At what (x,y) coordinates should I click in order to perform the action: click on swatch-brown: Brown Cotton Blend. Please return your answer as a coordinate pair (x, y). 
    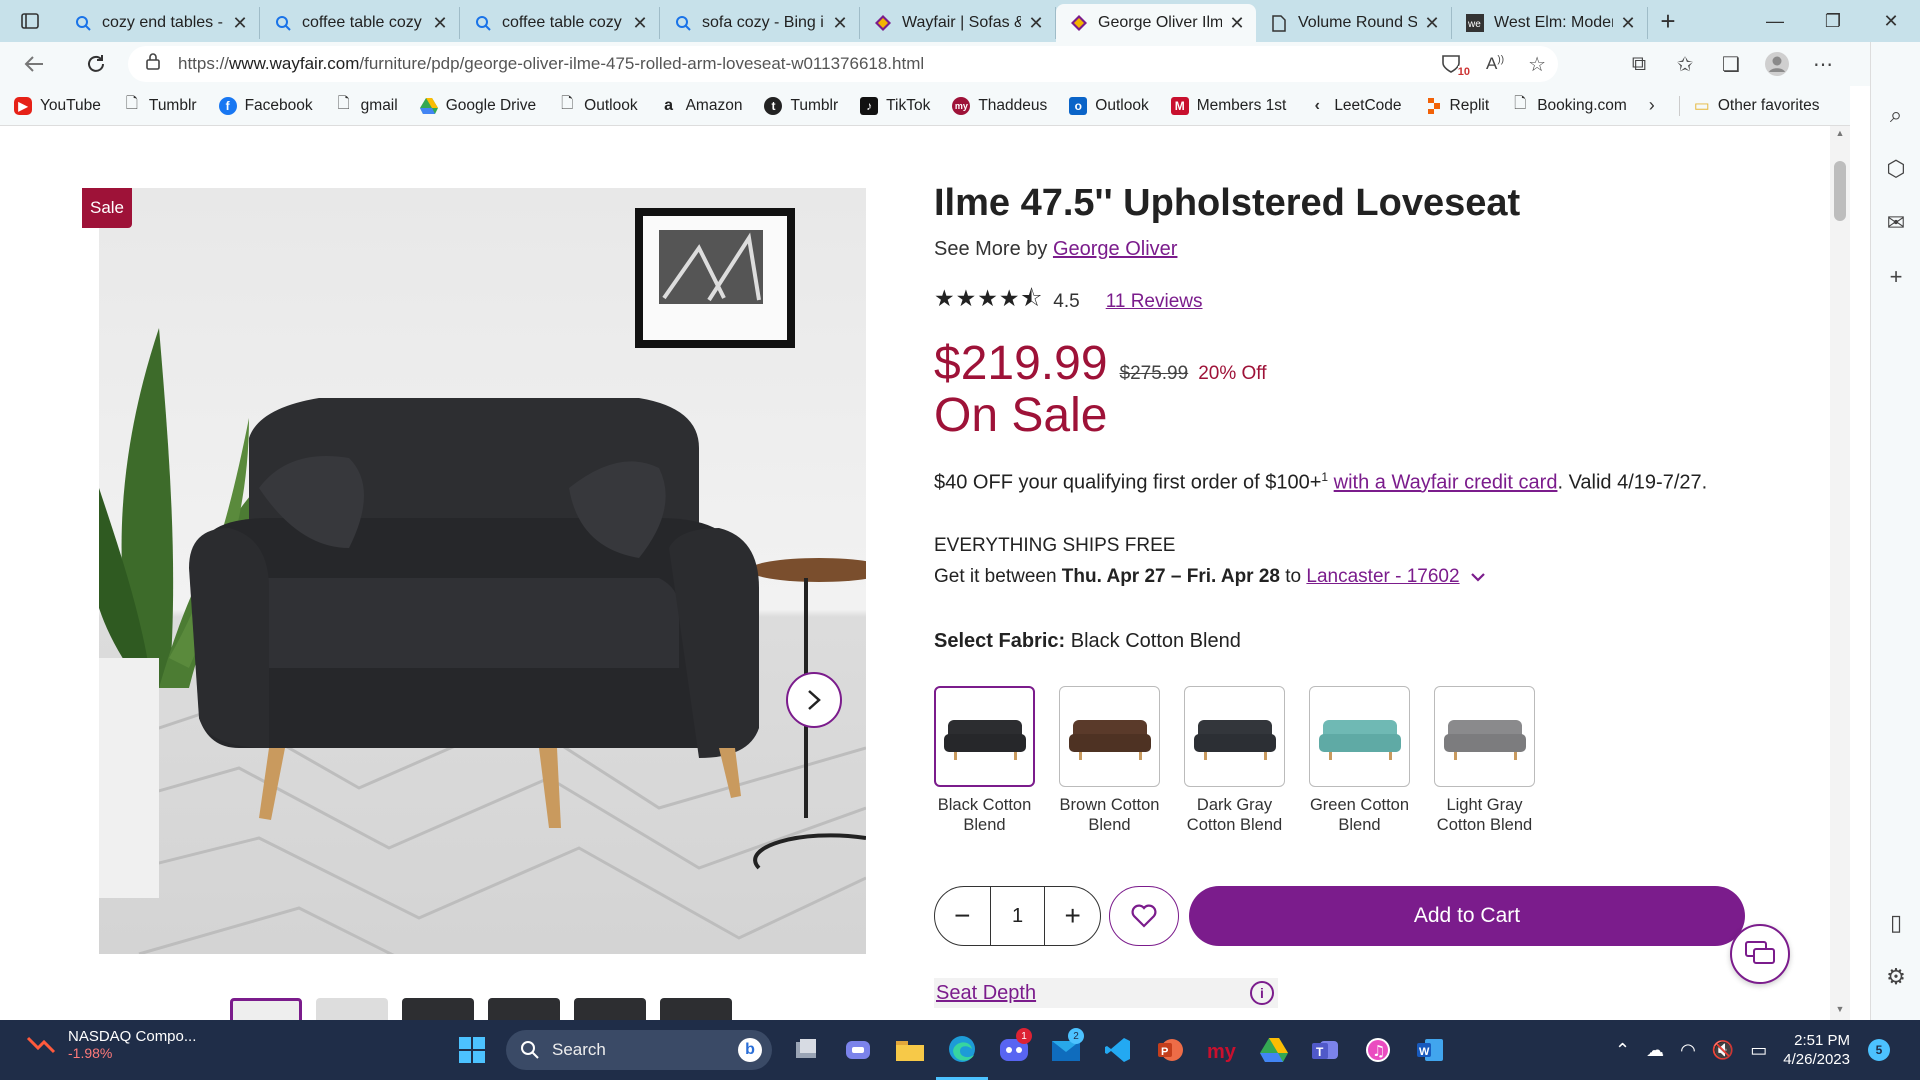
    Looking at the image, I should click on (1109, 760).